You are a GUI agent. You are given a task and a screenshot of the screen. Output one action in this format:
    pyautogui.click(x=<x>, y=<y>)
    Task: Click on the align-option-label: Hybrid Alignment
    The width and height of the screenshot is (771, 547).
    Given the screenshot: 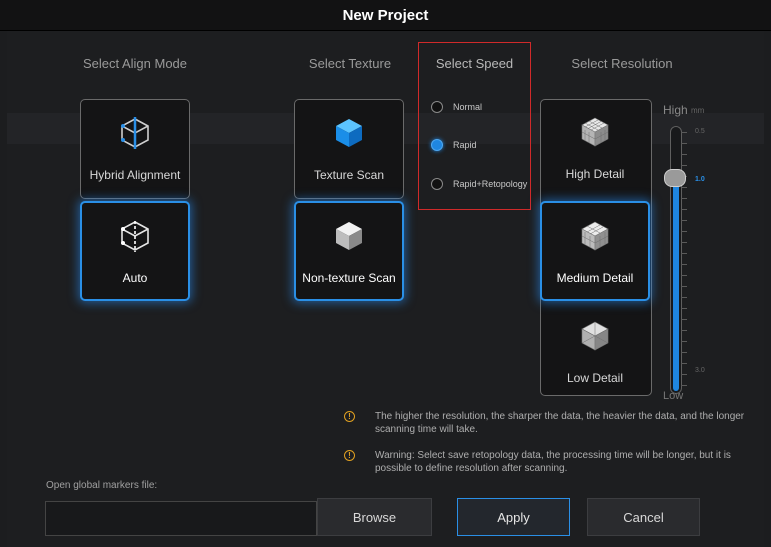 What is the action you would take?
    pyautogui.click(x=135, y=175)
    